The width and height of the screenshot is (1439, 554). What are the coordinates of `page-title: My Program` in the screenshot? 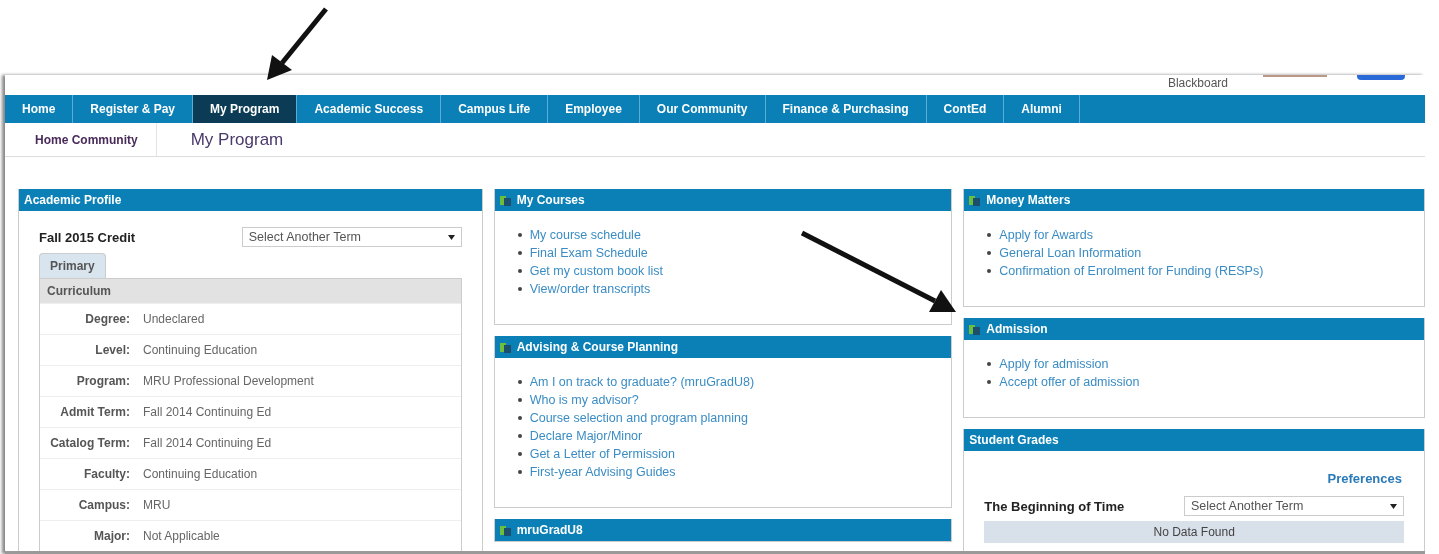 It's located at (237, 139).